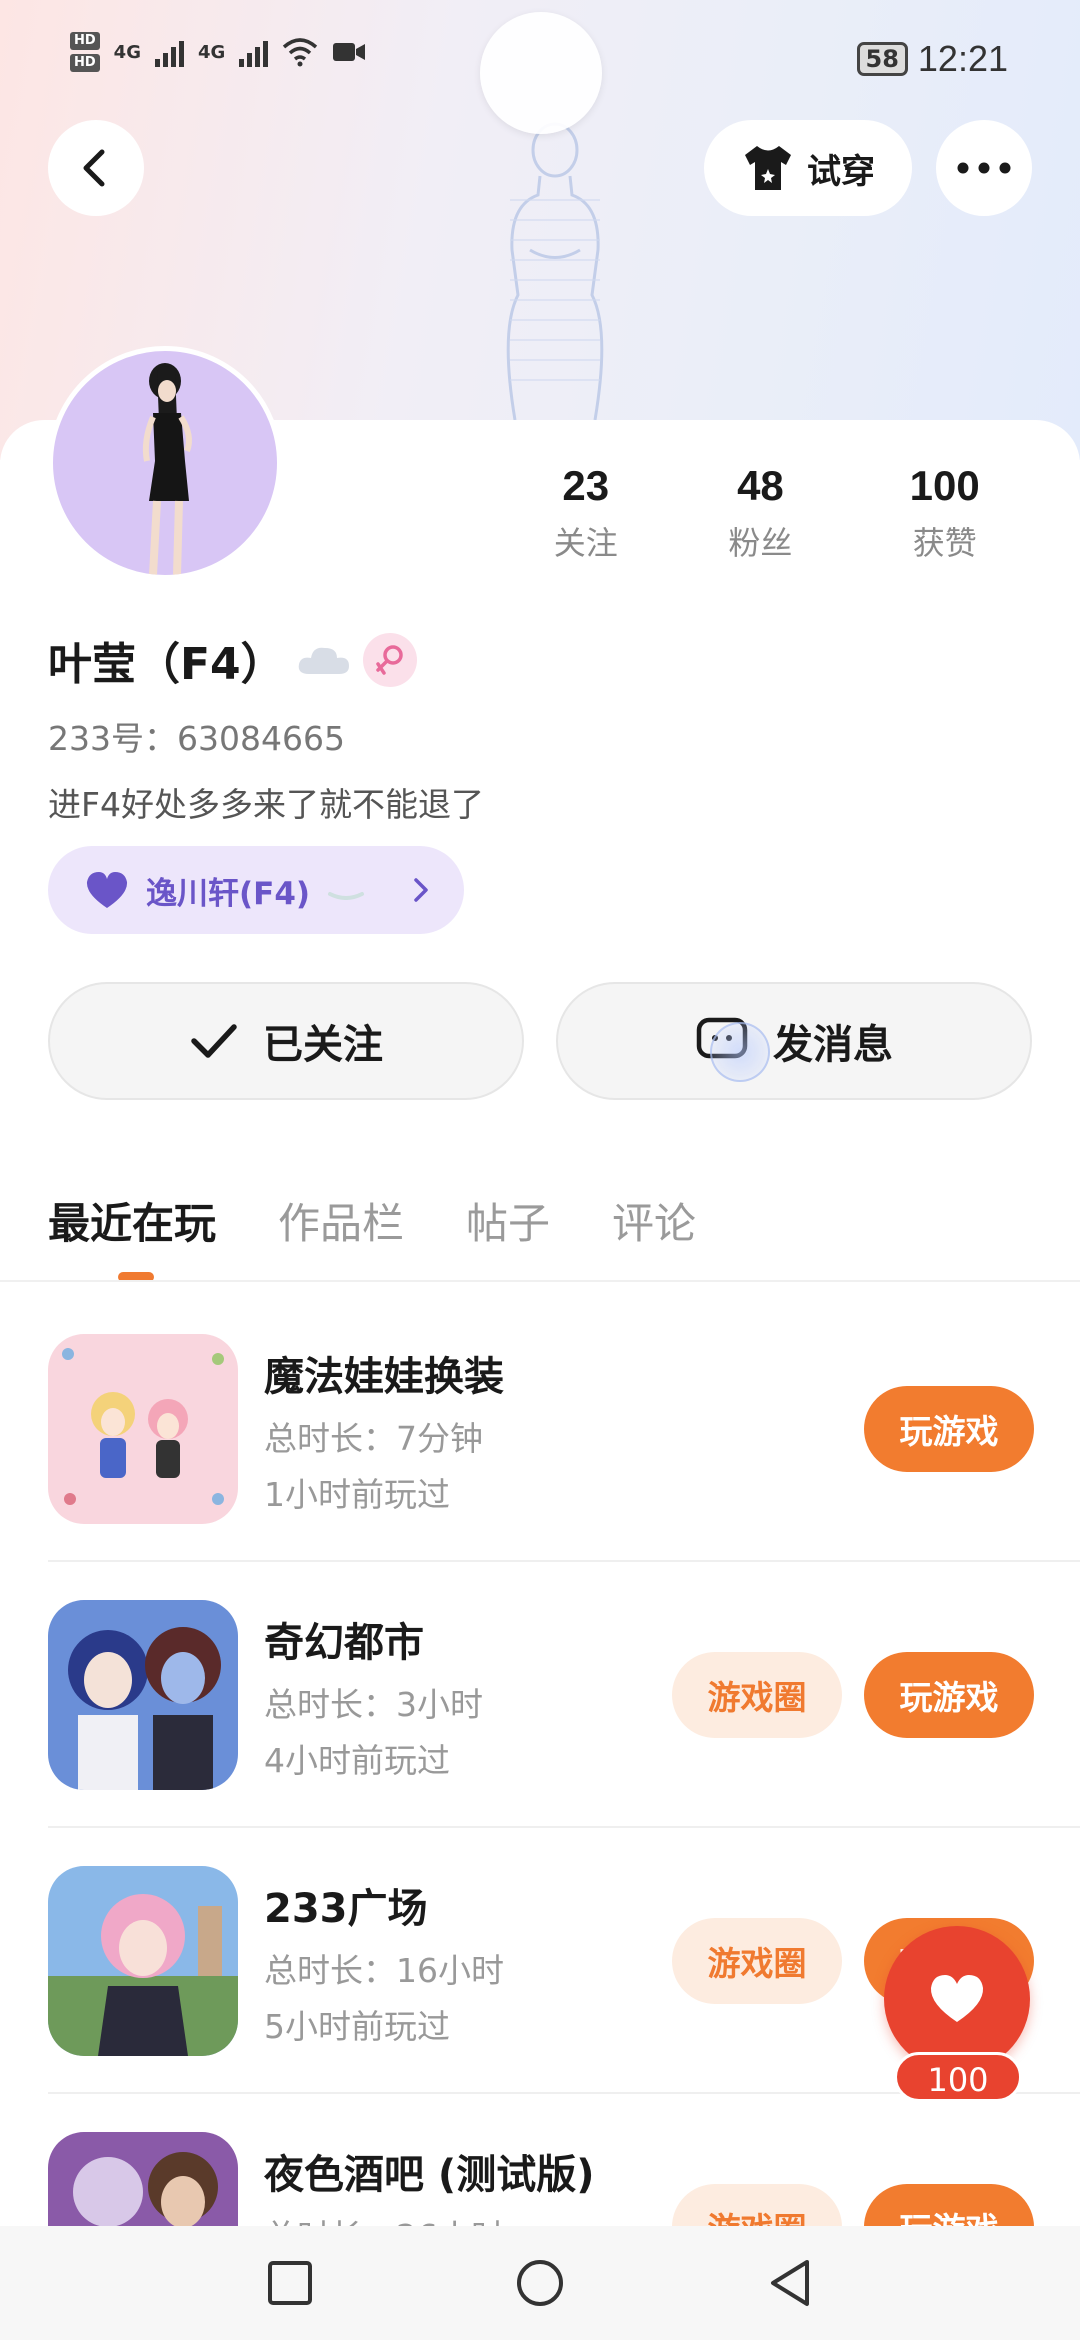  I want to click on game-duration: 总时长：26小时, so click(384, 2218).